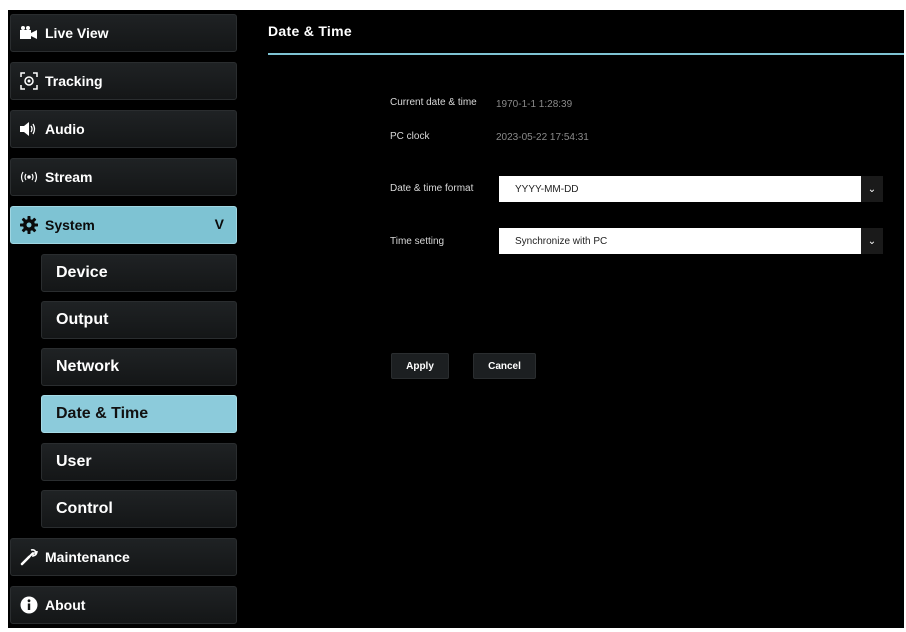 This screenshot has height=632, width=906. Describe the element at coordinates (433, 102) in the screenshot. I see `current-date-time-label: Current date & time` at that location.